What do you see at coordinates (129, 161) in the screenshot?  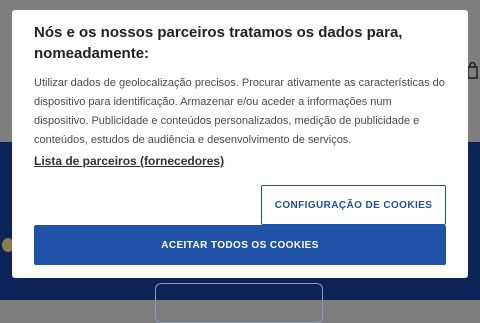 I see `partners-list-link: Lista de parceiros (fornecedores)` at bounding box center [129, 161].